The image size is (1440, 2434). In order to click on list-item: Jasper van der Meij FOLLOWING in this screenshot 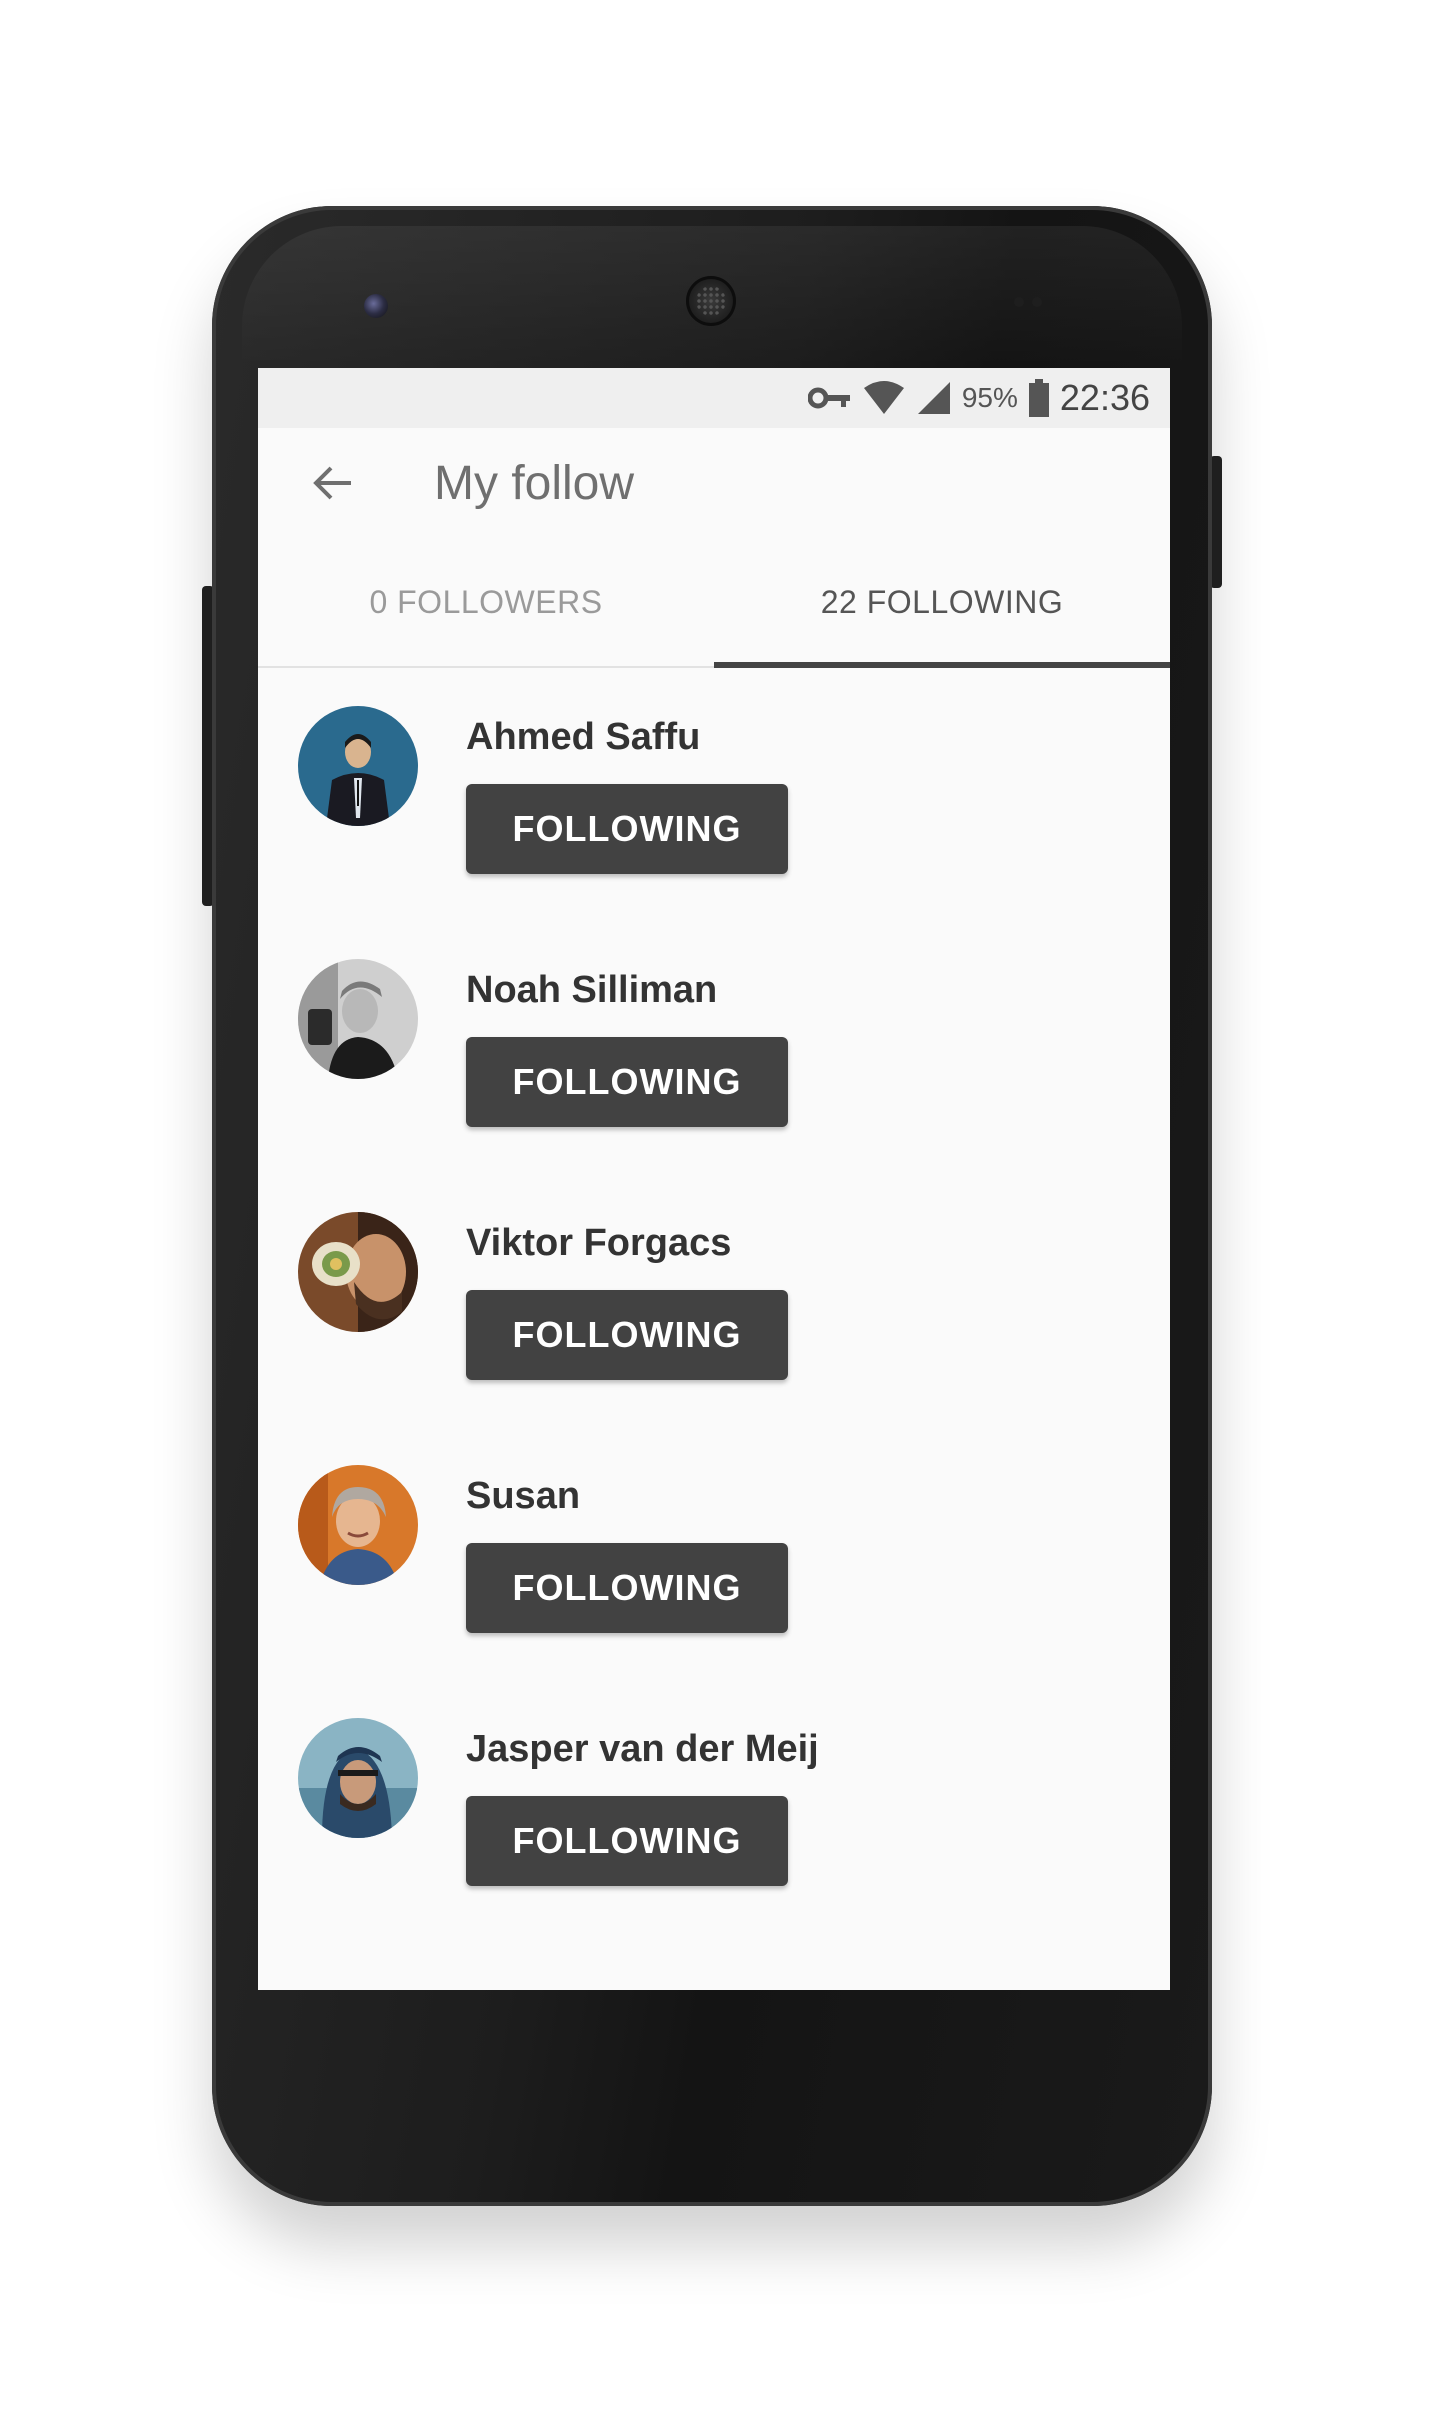, I will do `click(714, 1844)`.